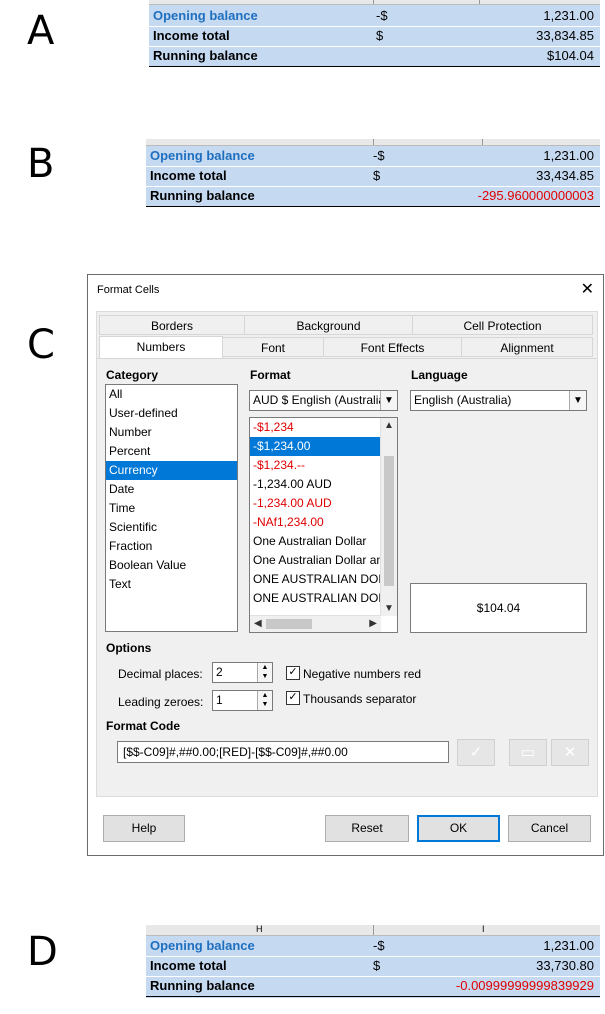  Describe the element at coordinates (549, 828) in the screenshot. I see `cancel-button: Cancel` at that location.